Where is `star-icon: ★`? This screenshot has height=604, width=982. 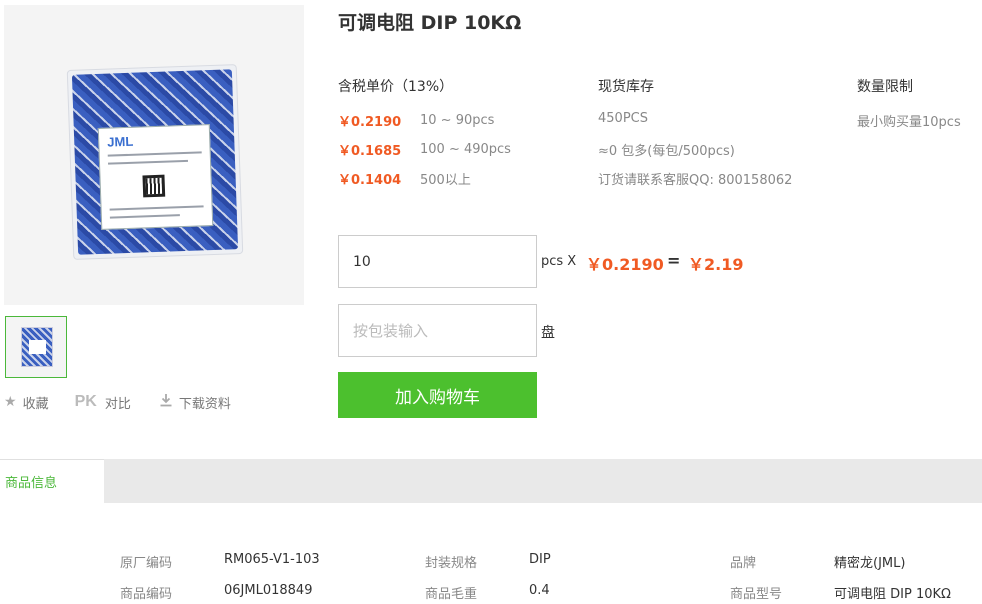 star-icon: ★ is located at coordinates (10, 402).